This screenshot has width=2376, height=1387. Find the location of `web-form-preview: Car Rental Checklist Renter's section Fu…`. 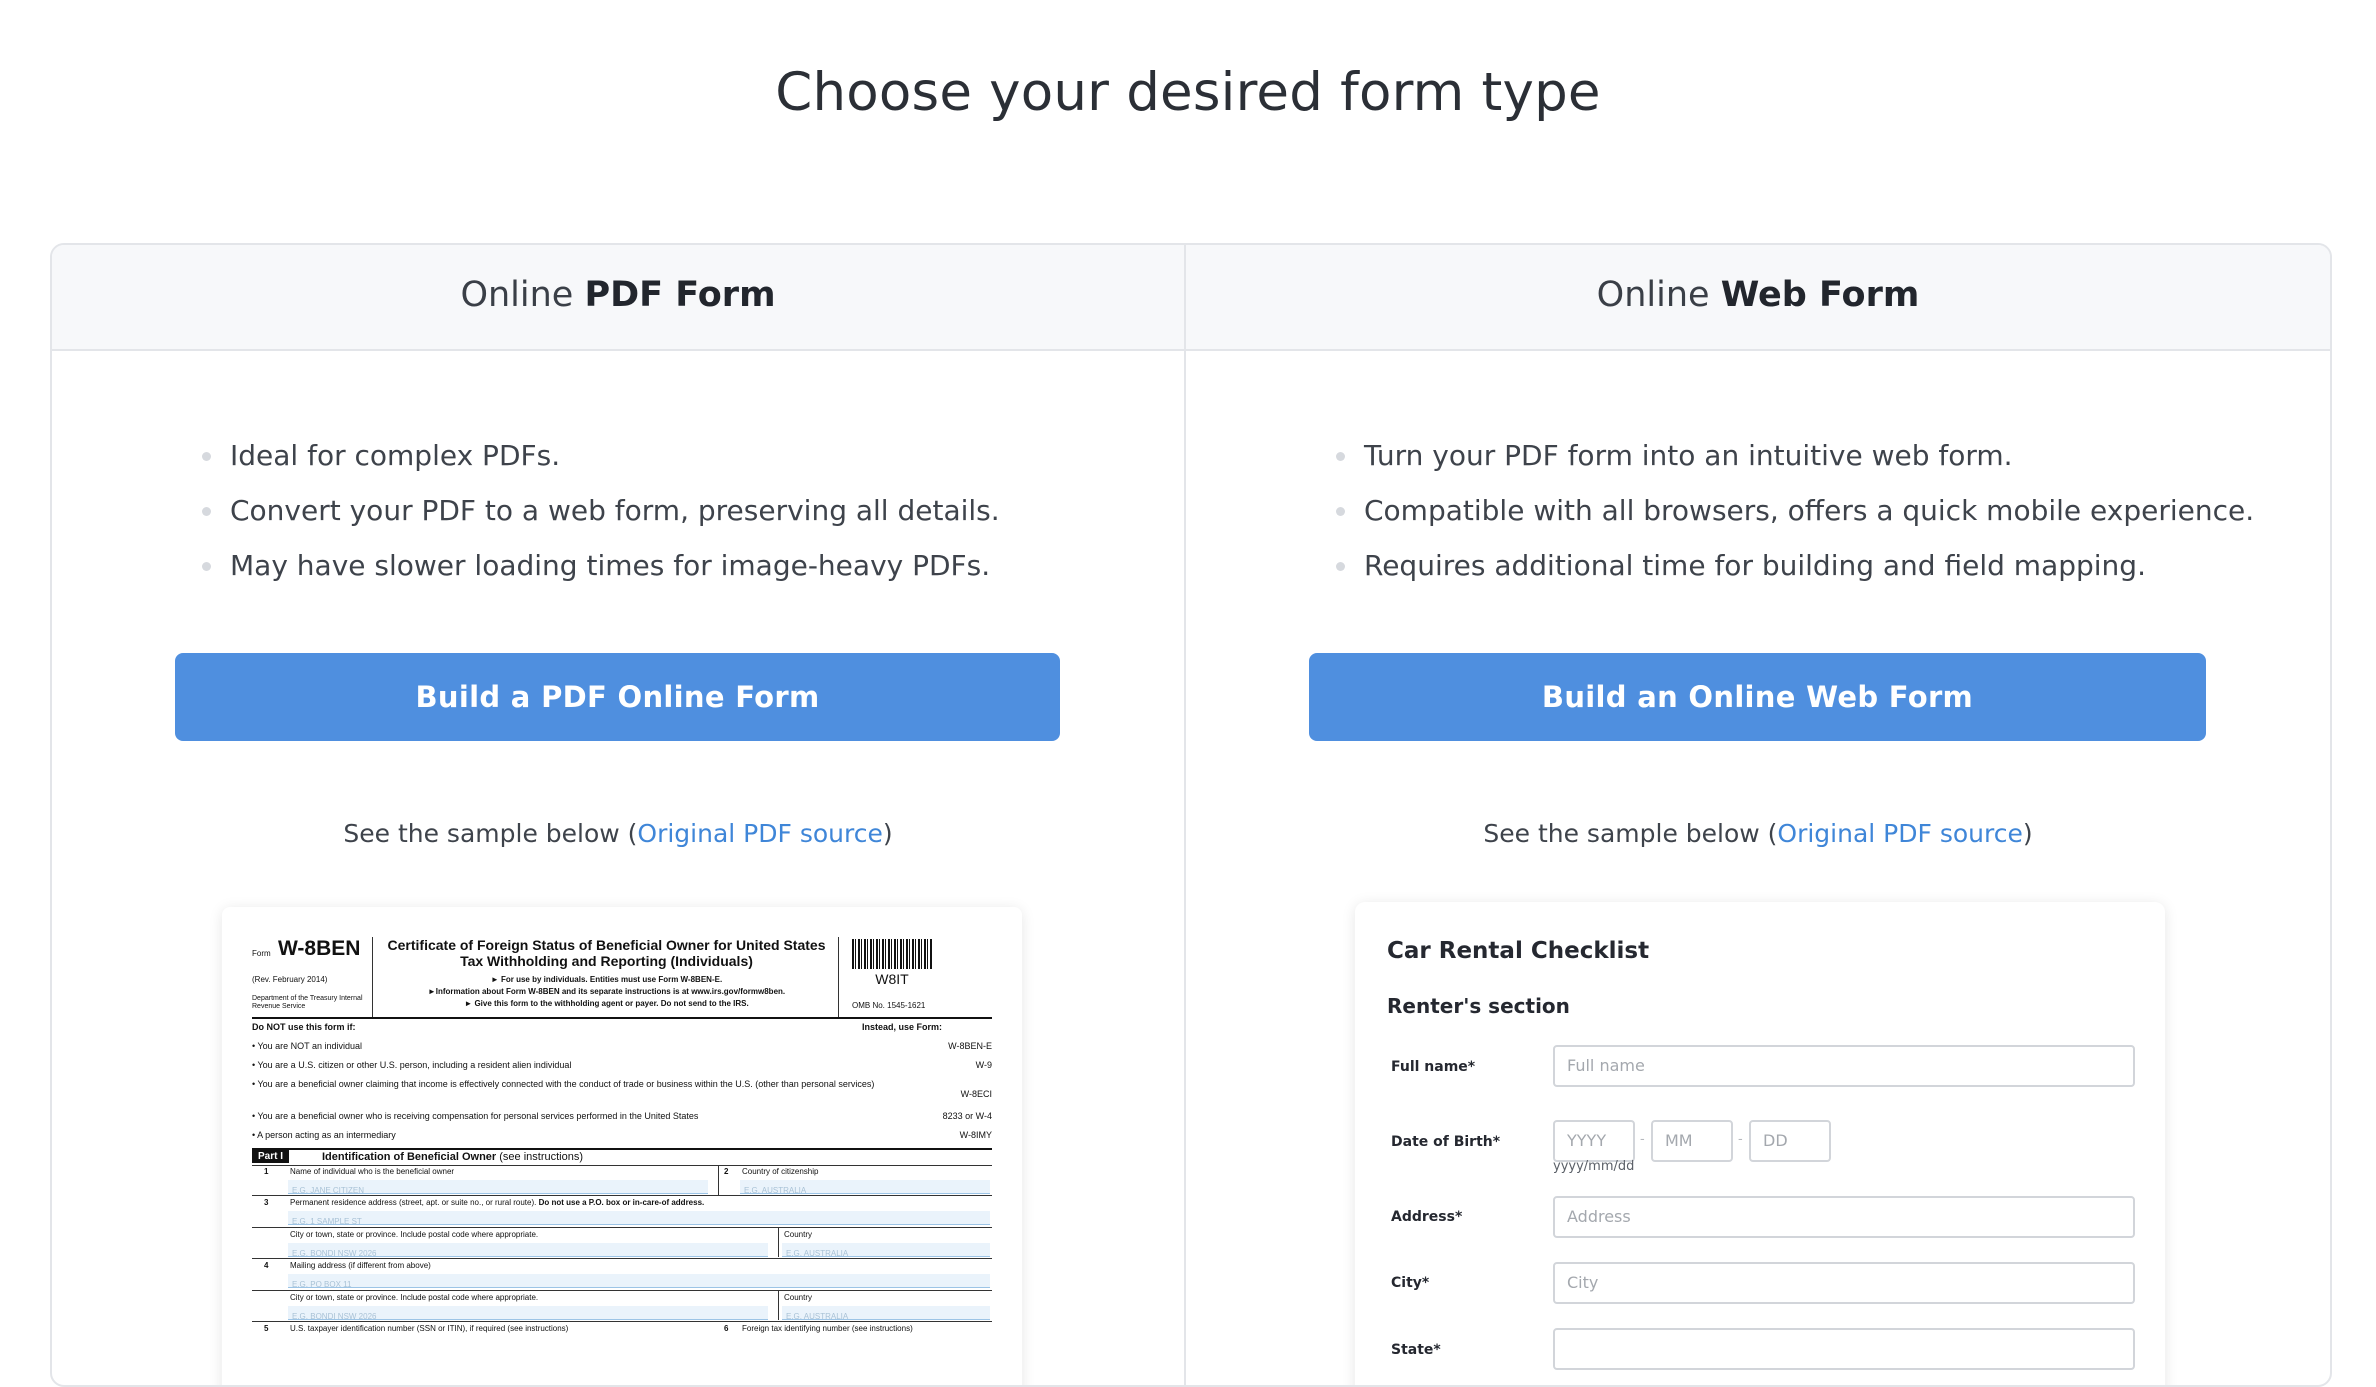

web-form-preview: Car Rental Checklist Renter's section Fu… is located at coordinates (1760, 1143).